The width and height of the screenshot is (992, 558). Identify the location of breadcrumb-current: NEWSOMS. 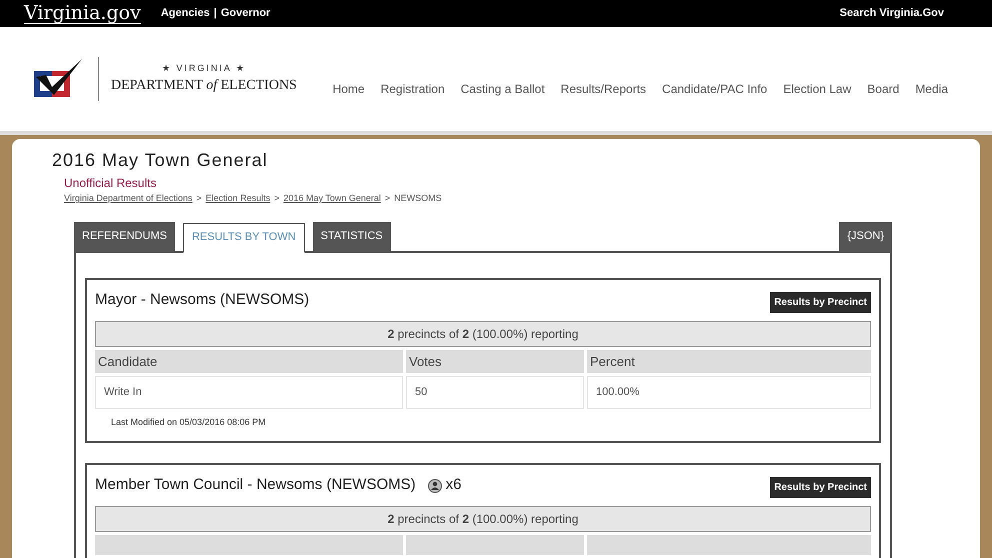
(418, 198).